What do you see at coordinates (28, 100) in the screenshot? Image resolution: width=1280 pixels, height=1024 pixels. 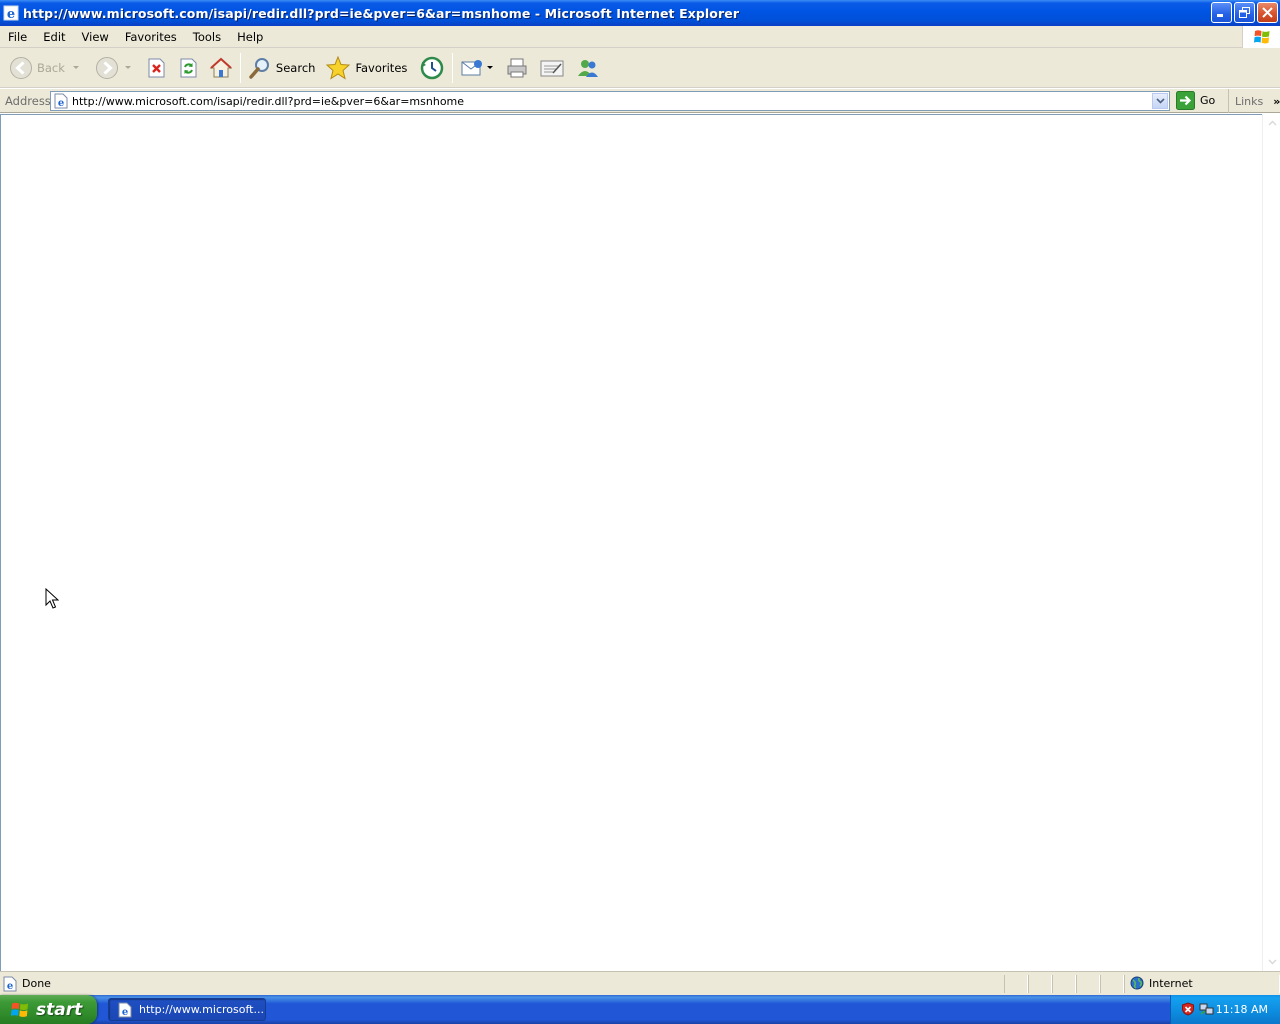 I see `address-label: Address` at bounding box center [28, 100].